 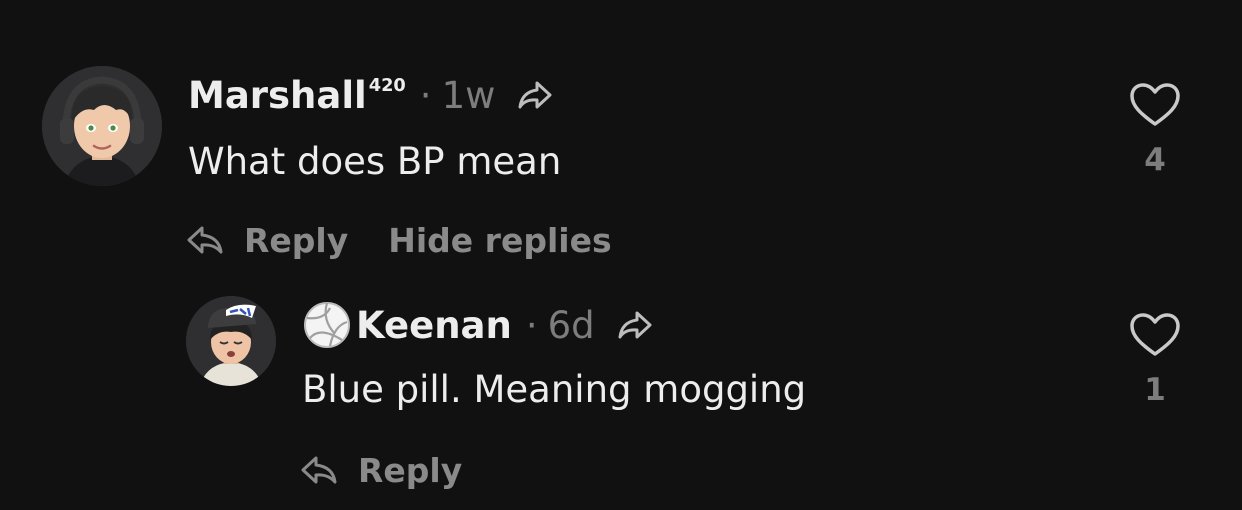 What do you see at coordinates (1155, 130) in the screenshot?
I see `like-control: 4` at bounding box center [1155, 130].